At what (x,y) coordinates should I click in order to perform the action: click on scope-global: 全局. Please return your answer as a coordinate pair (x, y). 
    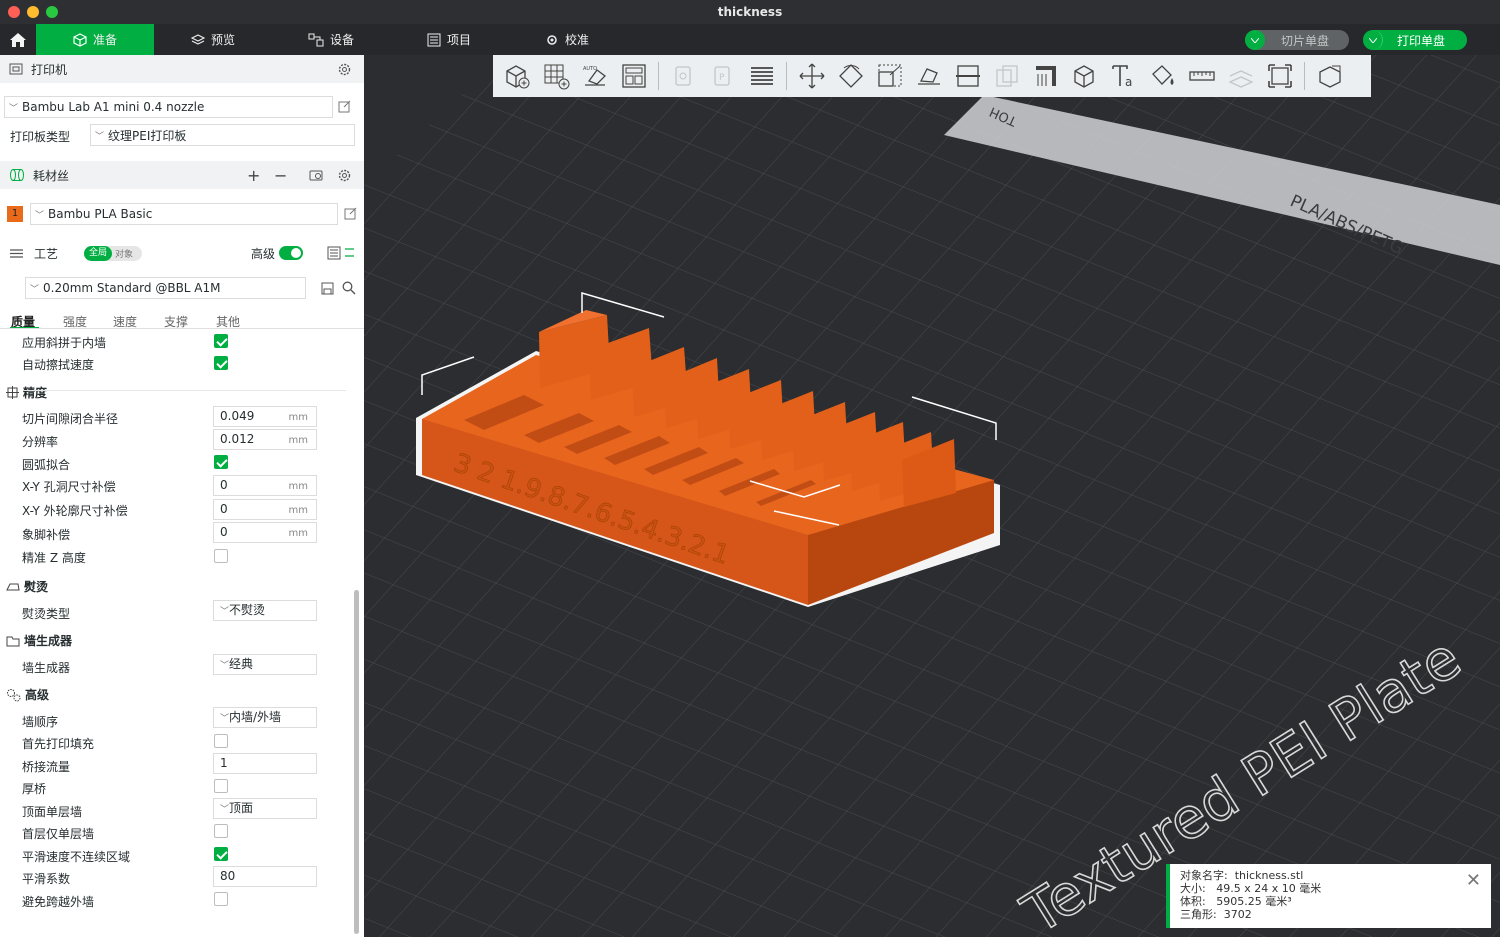
    Looking at the image, I should click on (98, 253).